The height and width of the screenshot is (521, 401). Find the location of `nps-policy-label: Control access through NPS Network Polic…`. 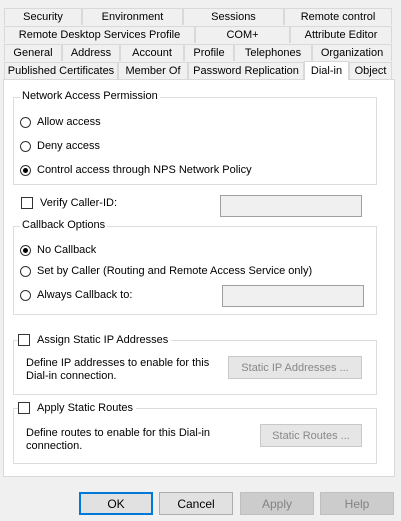

nps-policy-label: Control access through NPS Network Polic… is located at coordinates (144, 170).